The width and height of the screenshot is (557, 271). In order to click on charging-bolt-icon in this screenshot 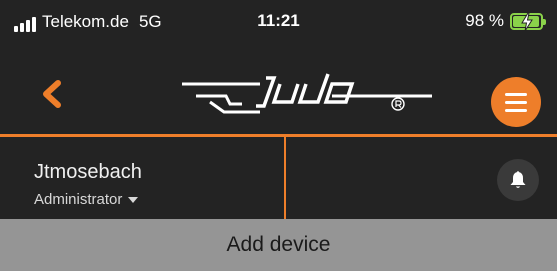, I will do `click(527, 21)`.